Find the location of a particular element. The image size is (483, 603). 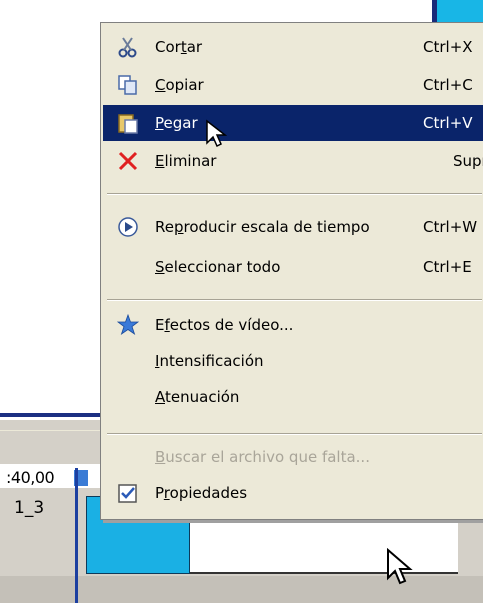

play-icon is located at coordinates (128, 227).